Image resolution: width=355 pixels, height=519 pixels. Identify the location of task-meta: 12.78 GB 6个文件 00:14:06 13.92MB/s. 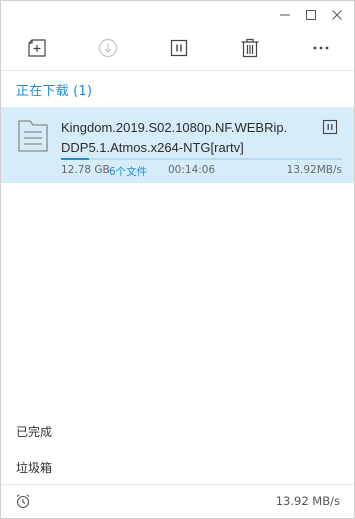
(201, 171).